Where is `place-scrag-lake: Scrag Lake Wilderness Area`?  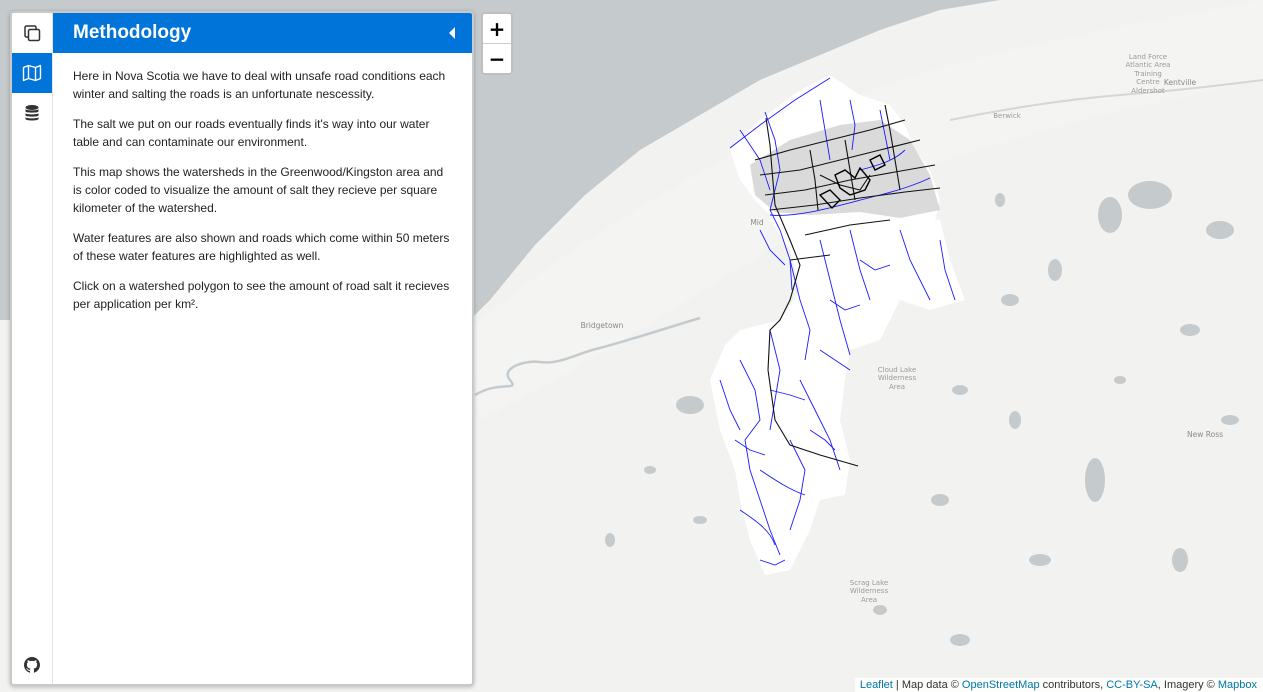
place-scrag-lake: Scrag Lake Wilderness Area is located at coordinates (869, 591).